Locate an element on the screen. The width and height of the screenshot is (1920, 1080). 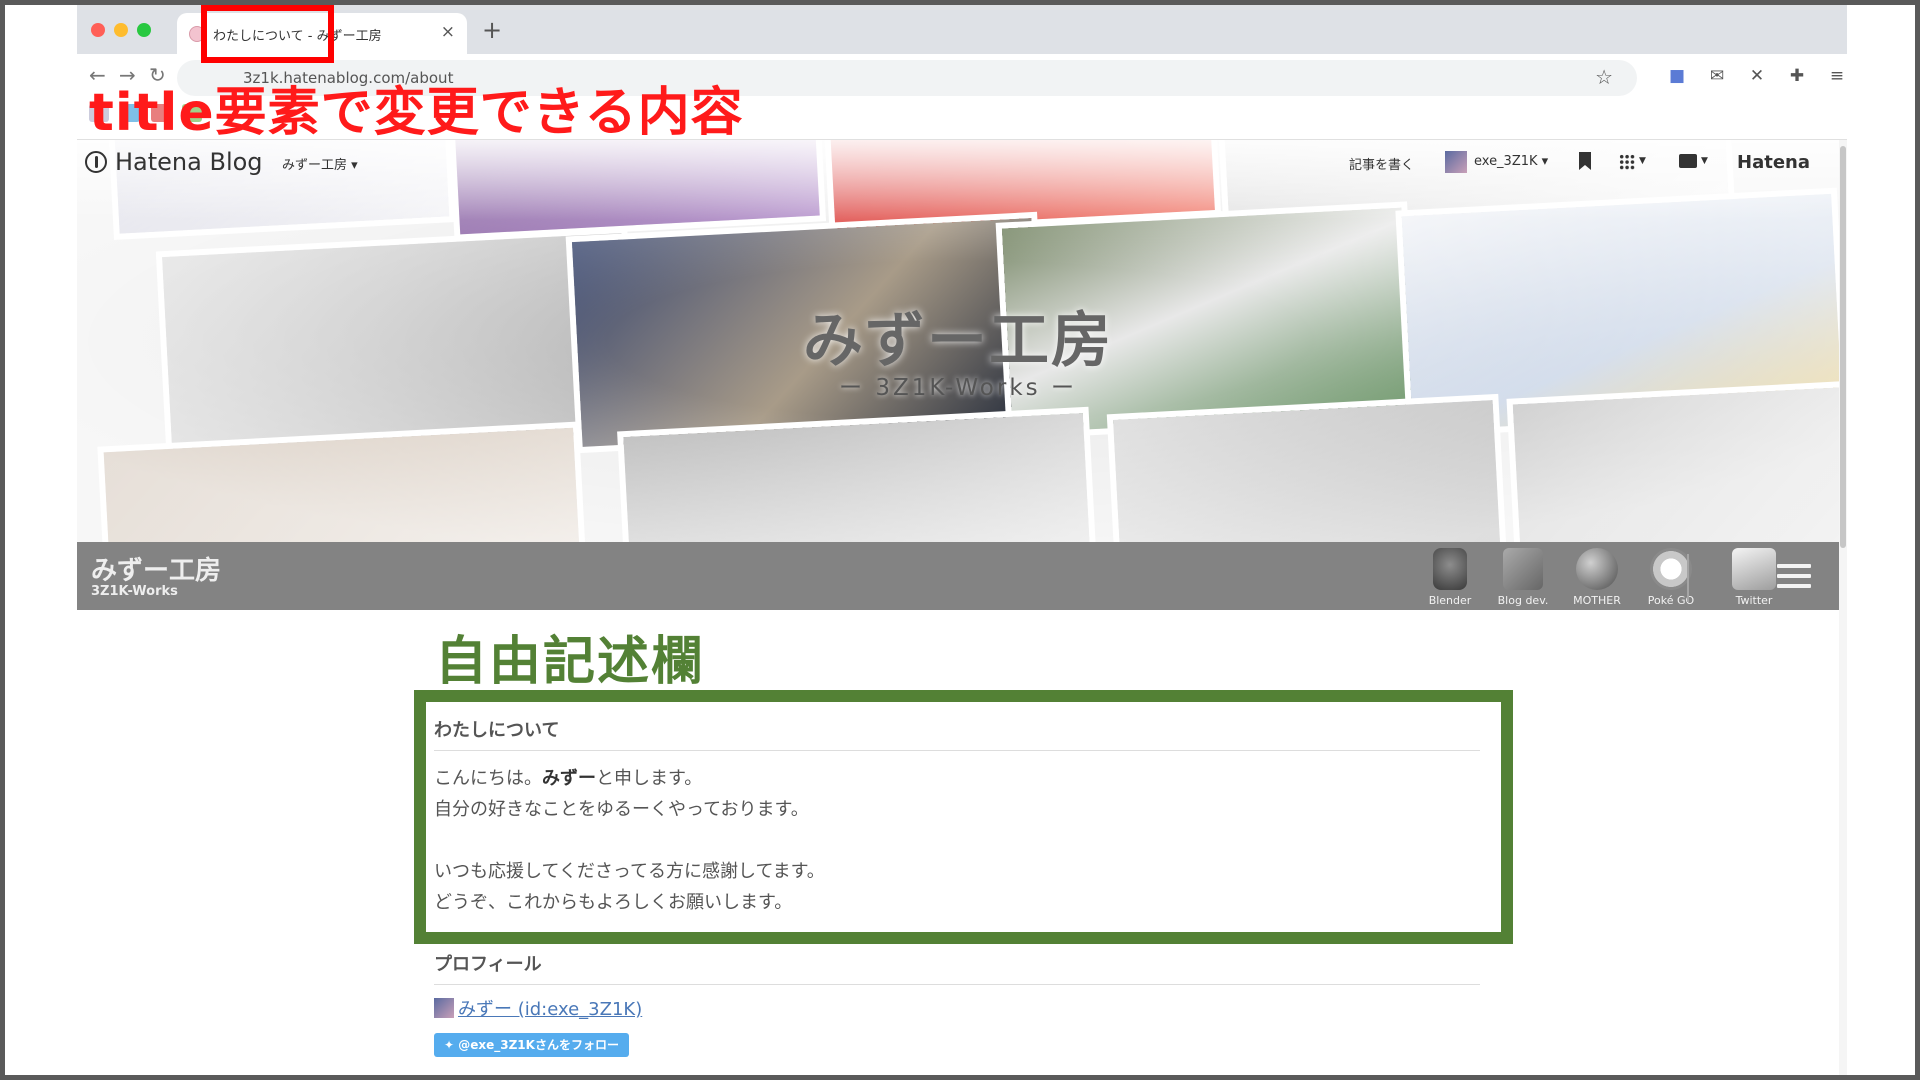
blog-title: みずー工房 is located at coordinates (958, 335).